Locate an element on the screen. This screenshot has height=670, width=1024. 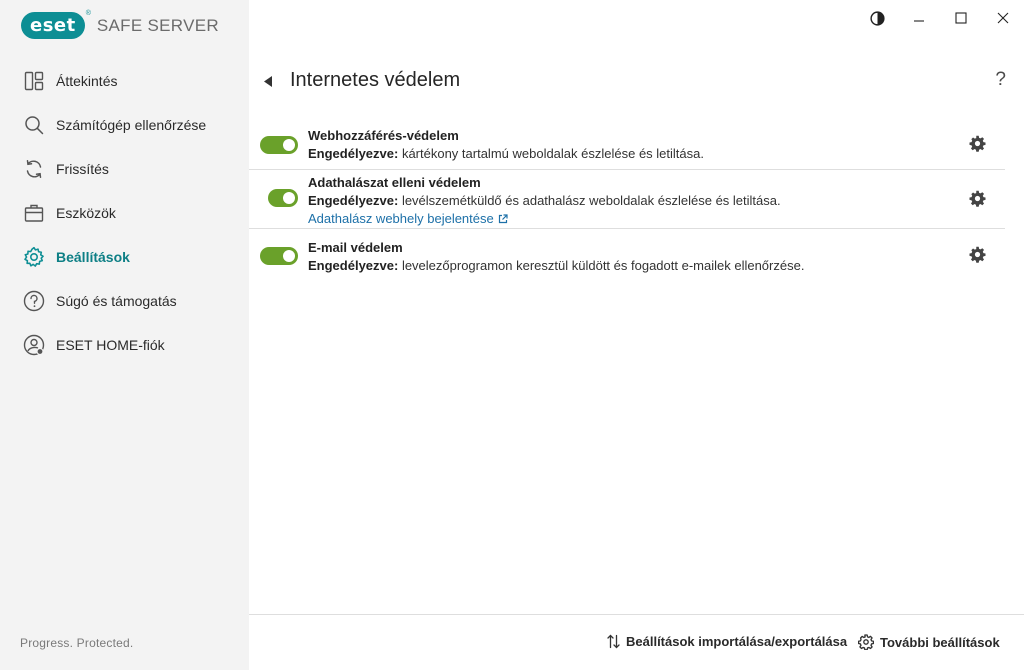
help-icon is located at coordinates (34, 301).